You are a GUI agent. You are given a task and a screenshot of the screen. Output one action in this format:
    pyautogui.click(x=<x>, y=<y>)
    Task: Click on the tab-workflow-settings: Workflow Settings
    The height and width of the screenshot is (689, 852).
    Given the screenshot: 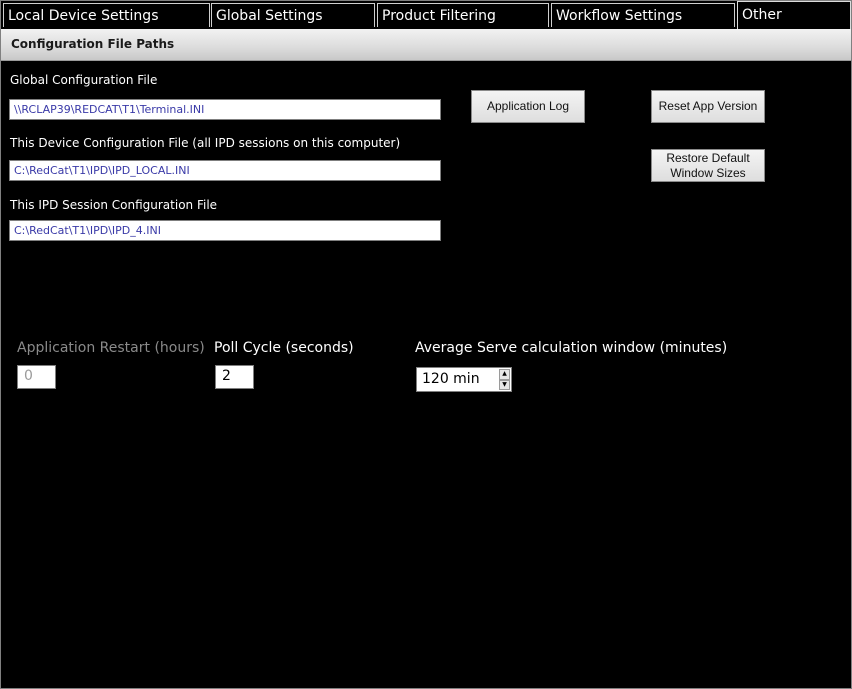 What is the action you would take?
    pyautogui.click(x=643, y=15)
    